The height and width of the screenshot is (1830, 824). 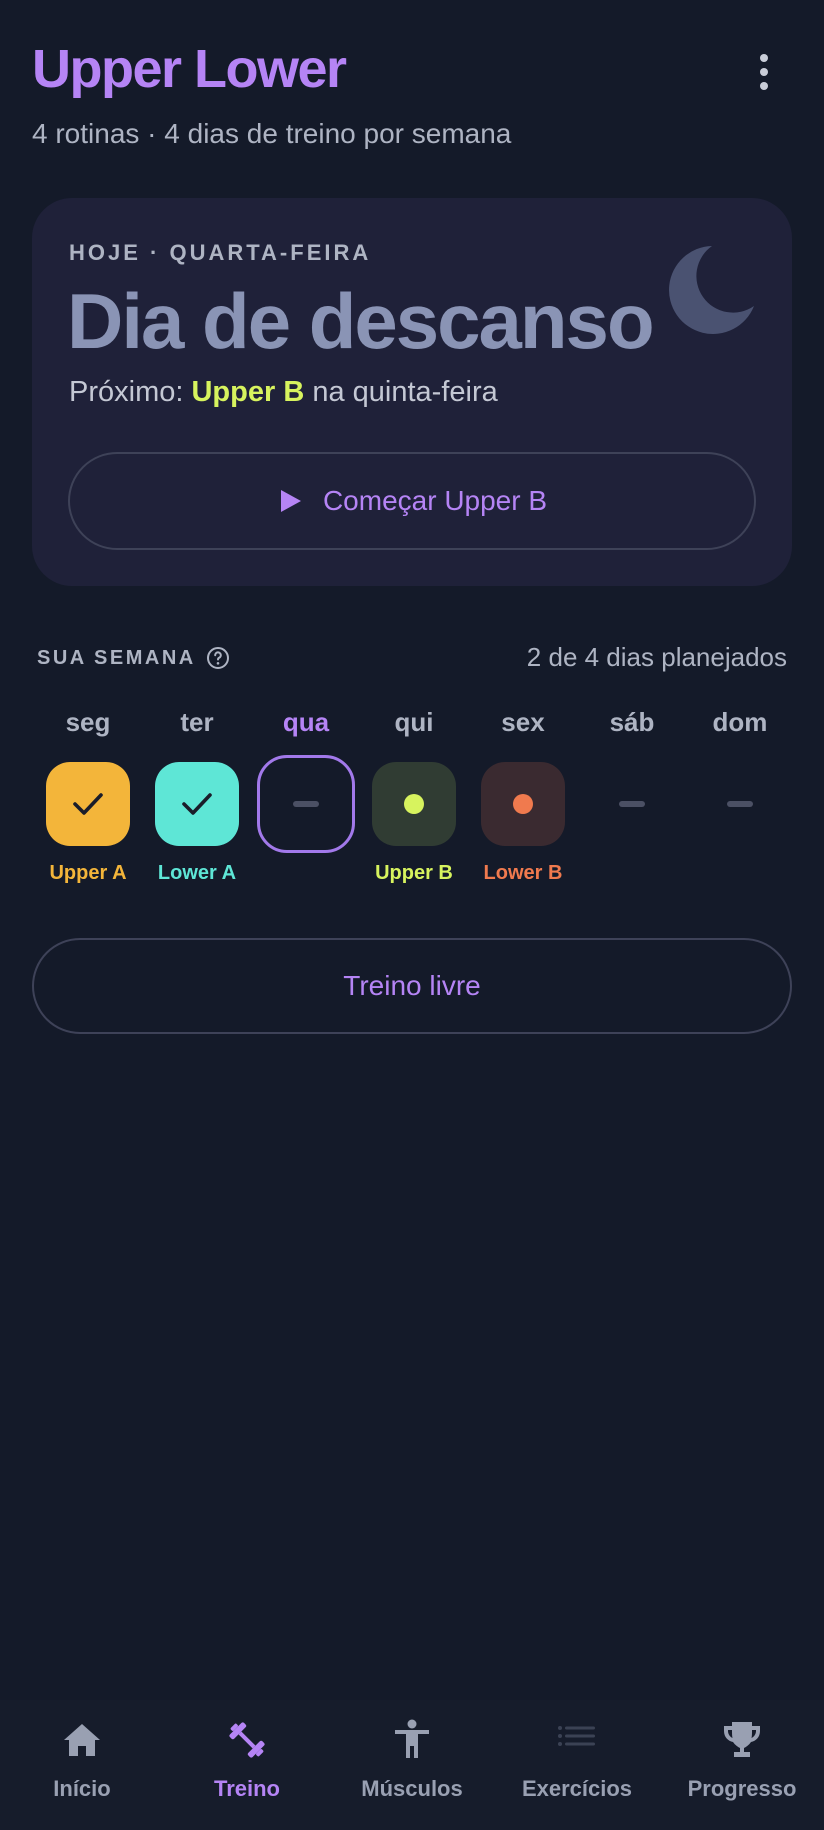 What do you see at coordinates (764, 72) in the screenshot?
I see `more-options-button` at bounding box center [764, 72].